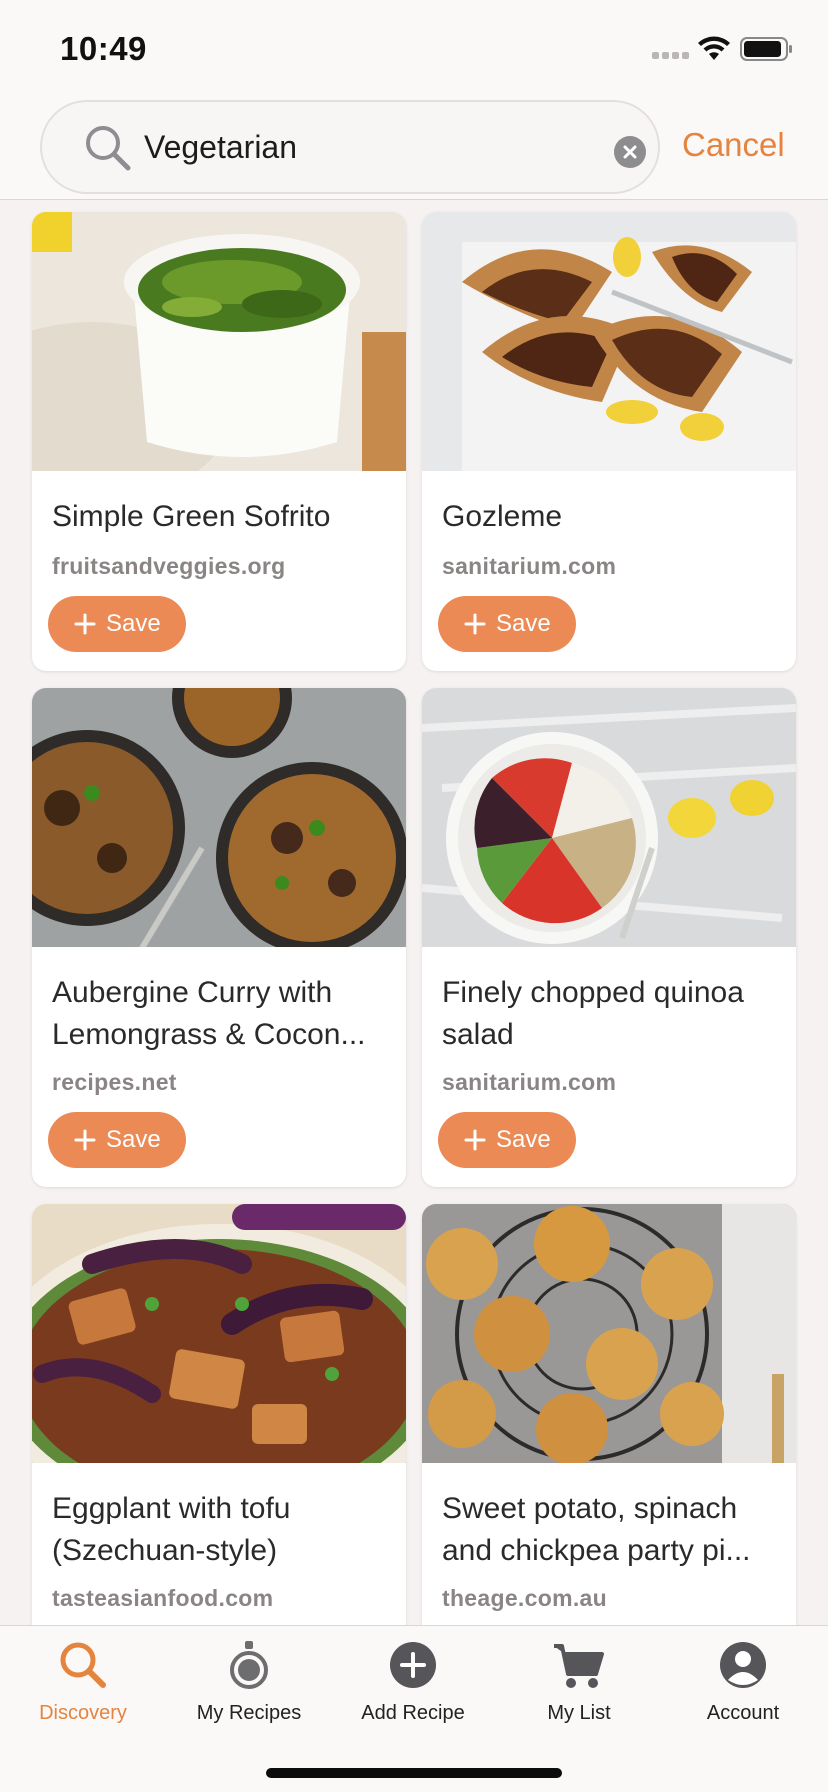 The height and width of the screenshot is (1792, 828). What do you see at coordinates (609, 1333) in the screenshot?
I see `recipe-image-sweet-potato-pies` at bounding box center [609, 1333].